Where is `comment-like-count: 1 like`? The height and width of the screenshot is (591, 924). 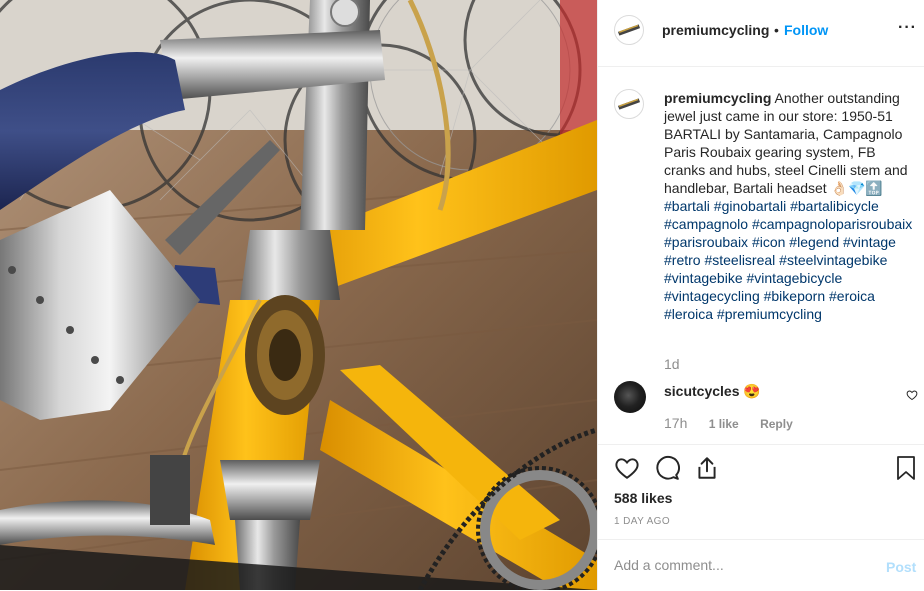 comment-like-count: 1 like is located at coordinates (724, 424).